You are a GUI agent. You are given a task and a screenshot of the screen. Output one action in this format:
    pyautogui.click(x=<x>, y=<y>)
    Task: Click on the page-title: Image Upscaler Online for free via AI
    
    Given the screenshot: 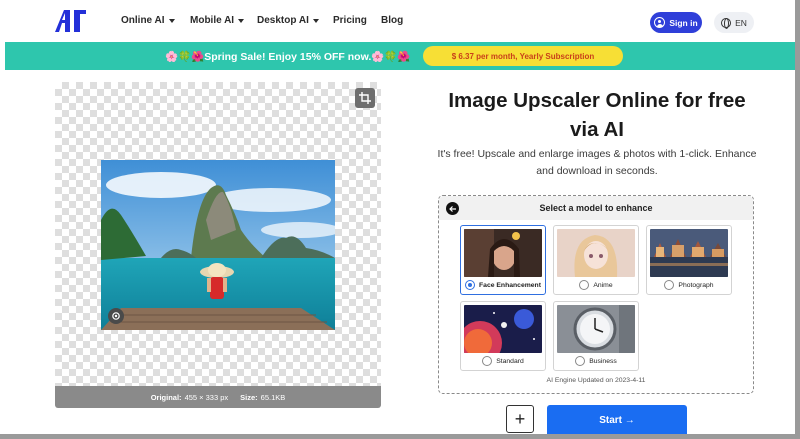 What is the action you would take?
    pyautogui.click(x=597, y=115)
    